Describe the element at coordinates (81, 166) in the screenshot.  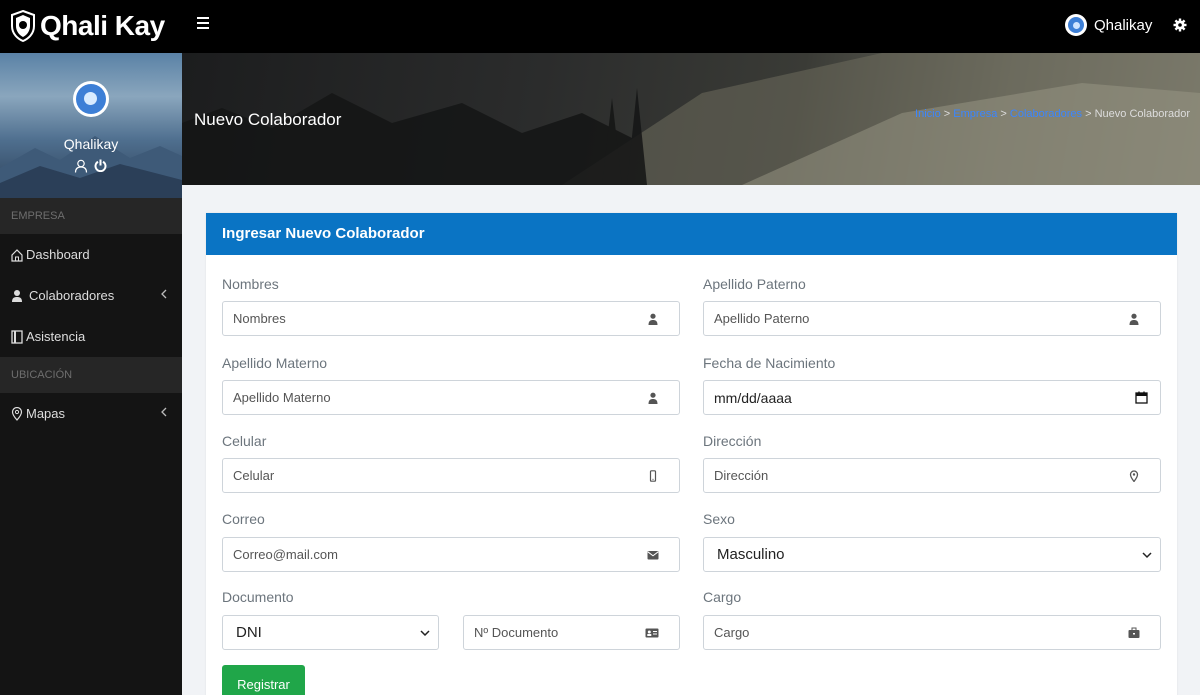
I see `user-outline-icon` at that location.